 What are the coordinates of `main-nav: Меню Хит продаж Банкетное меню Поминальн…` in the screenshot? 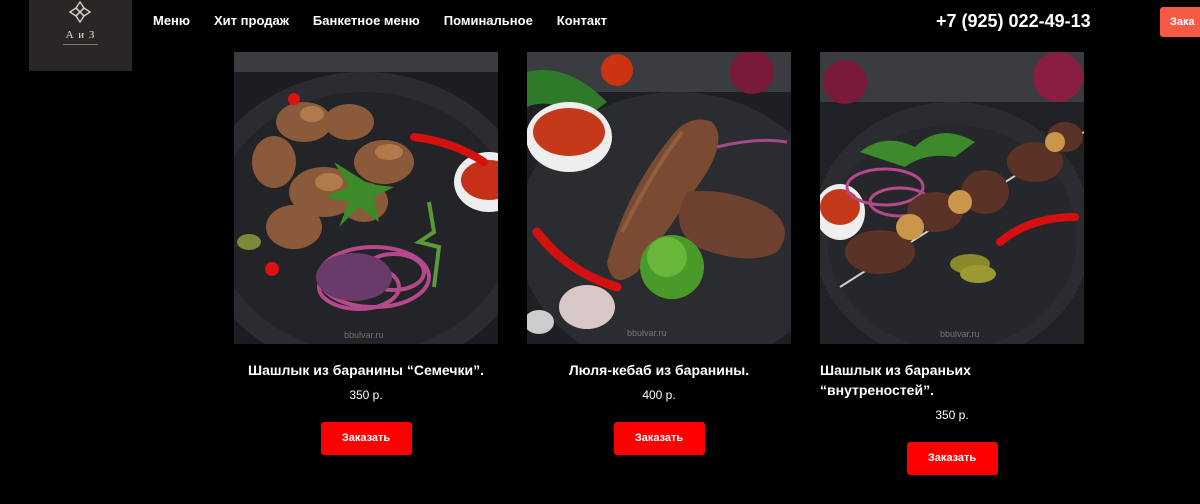 It's located at (380, 20).